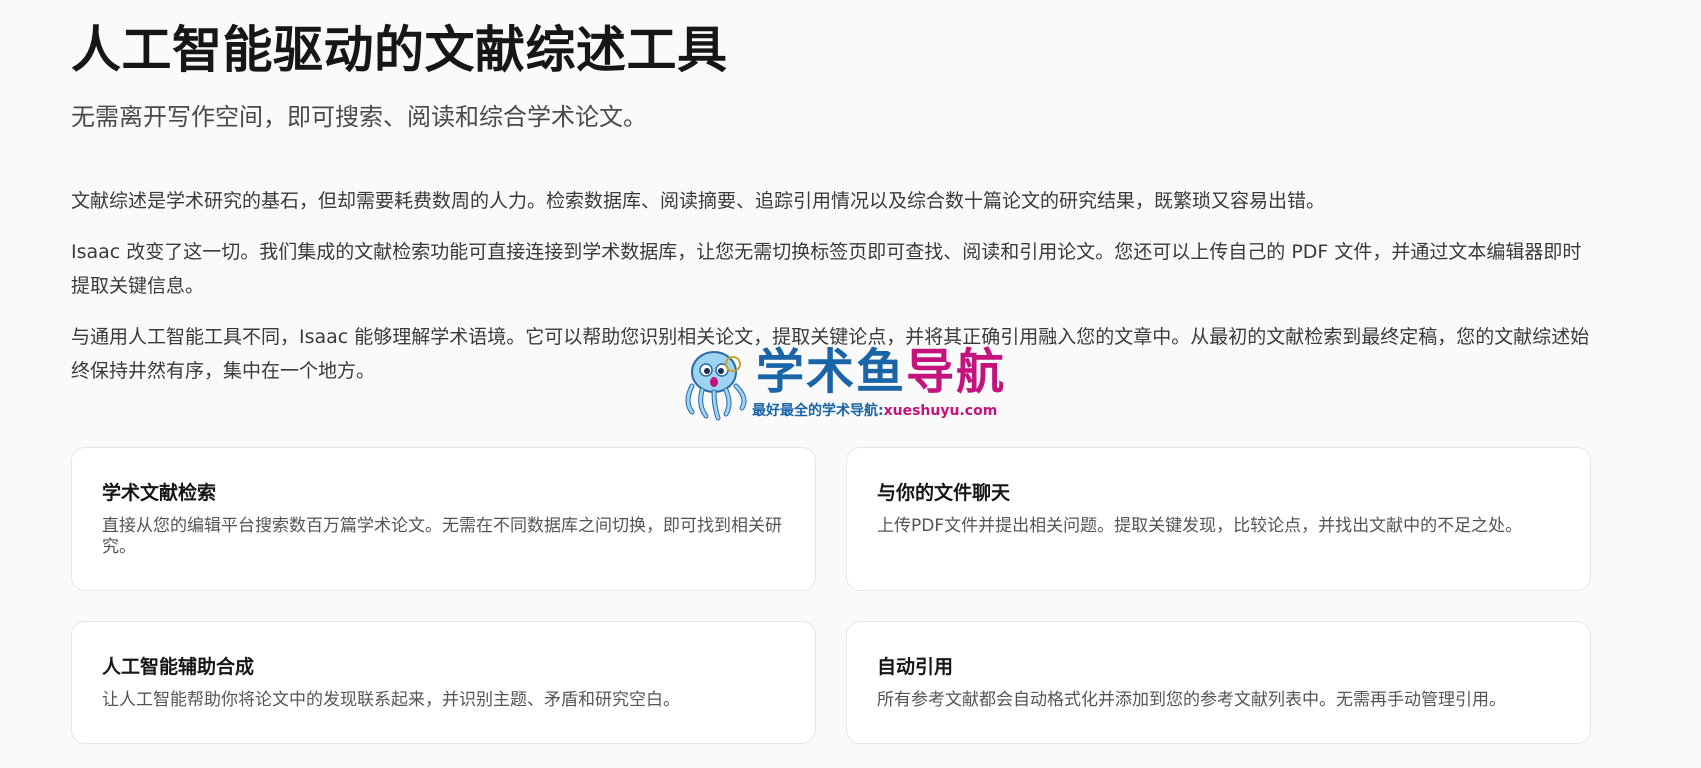  Describe the element at coordinates (818, 411) in the screenshot. I see `watermark-tagline-text: 最好最全的学术导航:` at that location.